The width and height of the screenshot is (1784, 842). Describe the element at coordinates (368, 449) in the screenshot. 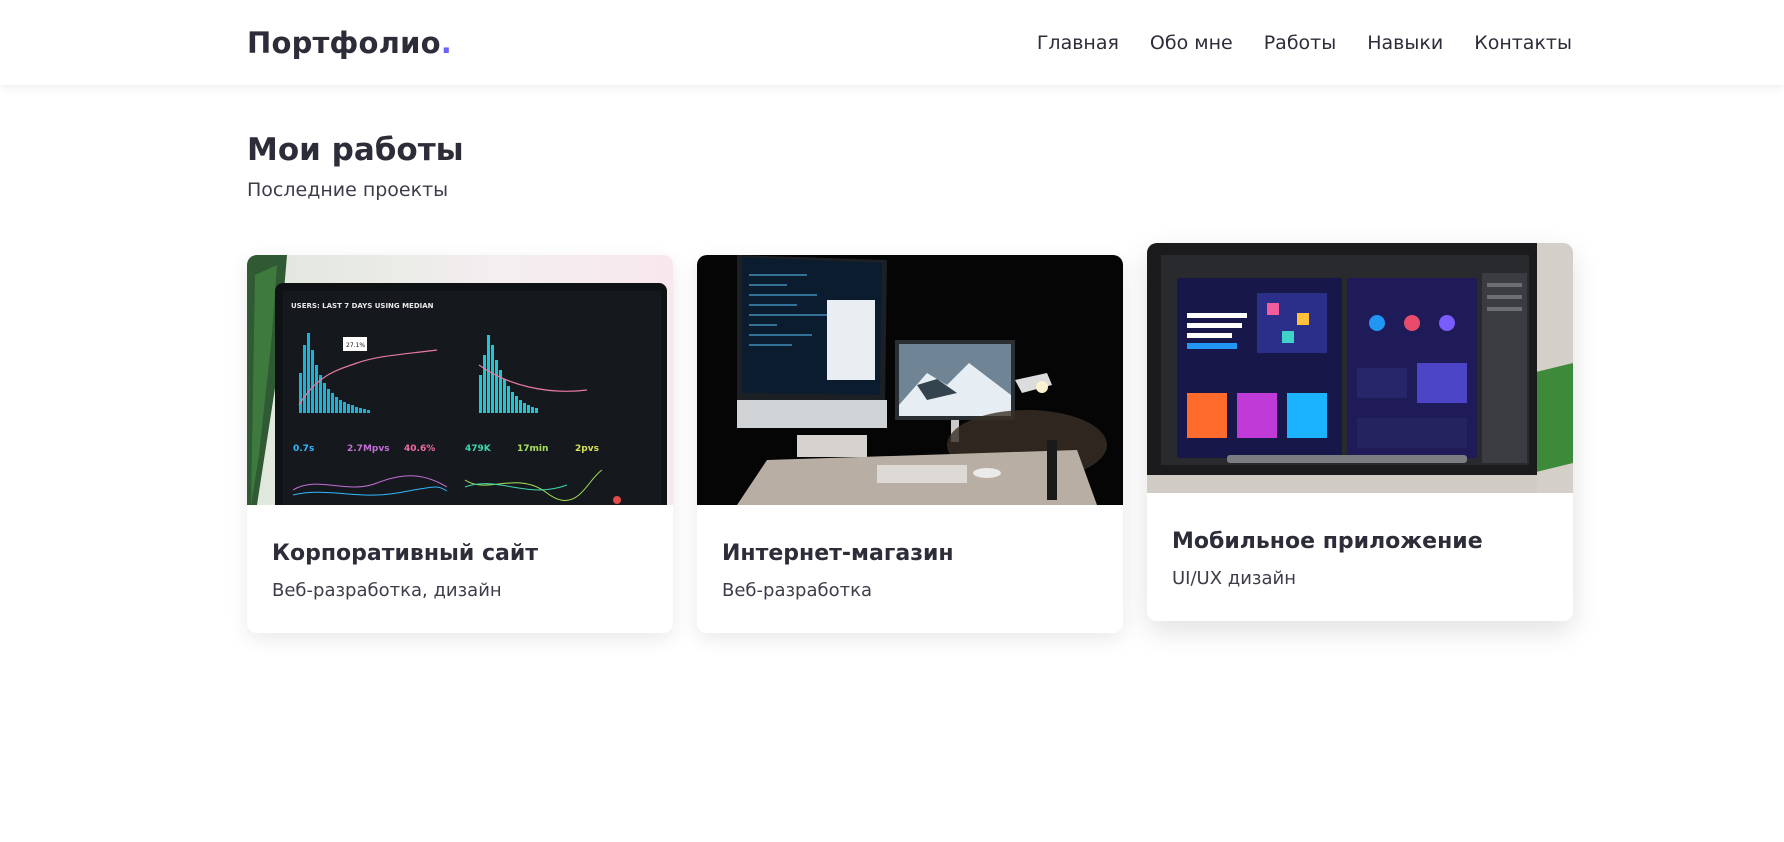

I see `svg-text: 2.7Mpvs` at that location.